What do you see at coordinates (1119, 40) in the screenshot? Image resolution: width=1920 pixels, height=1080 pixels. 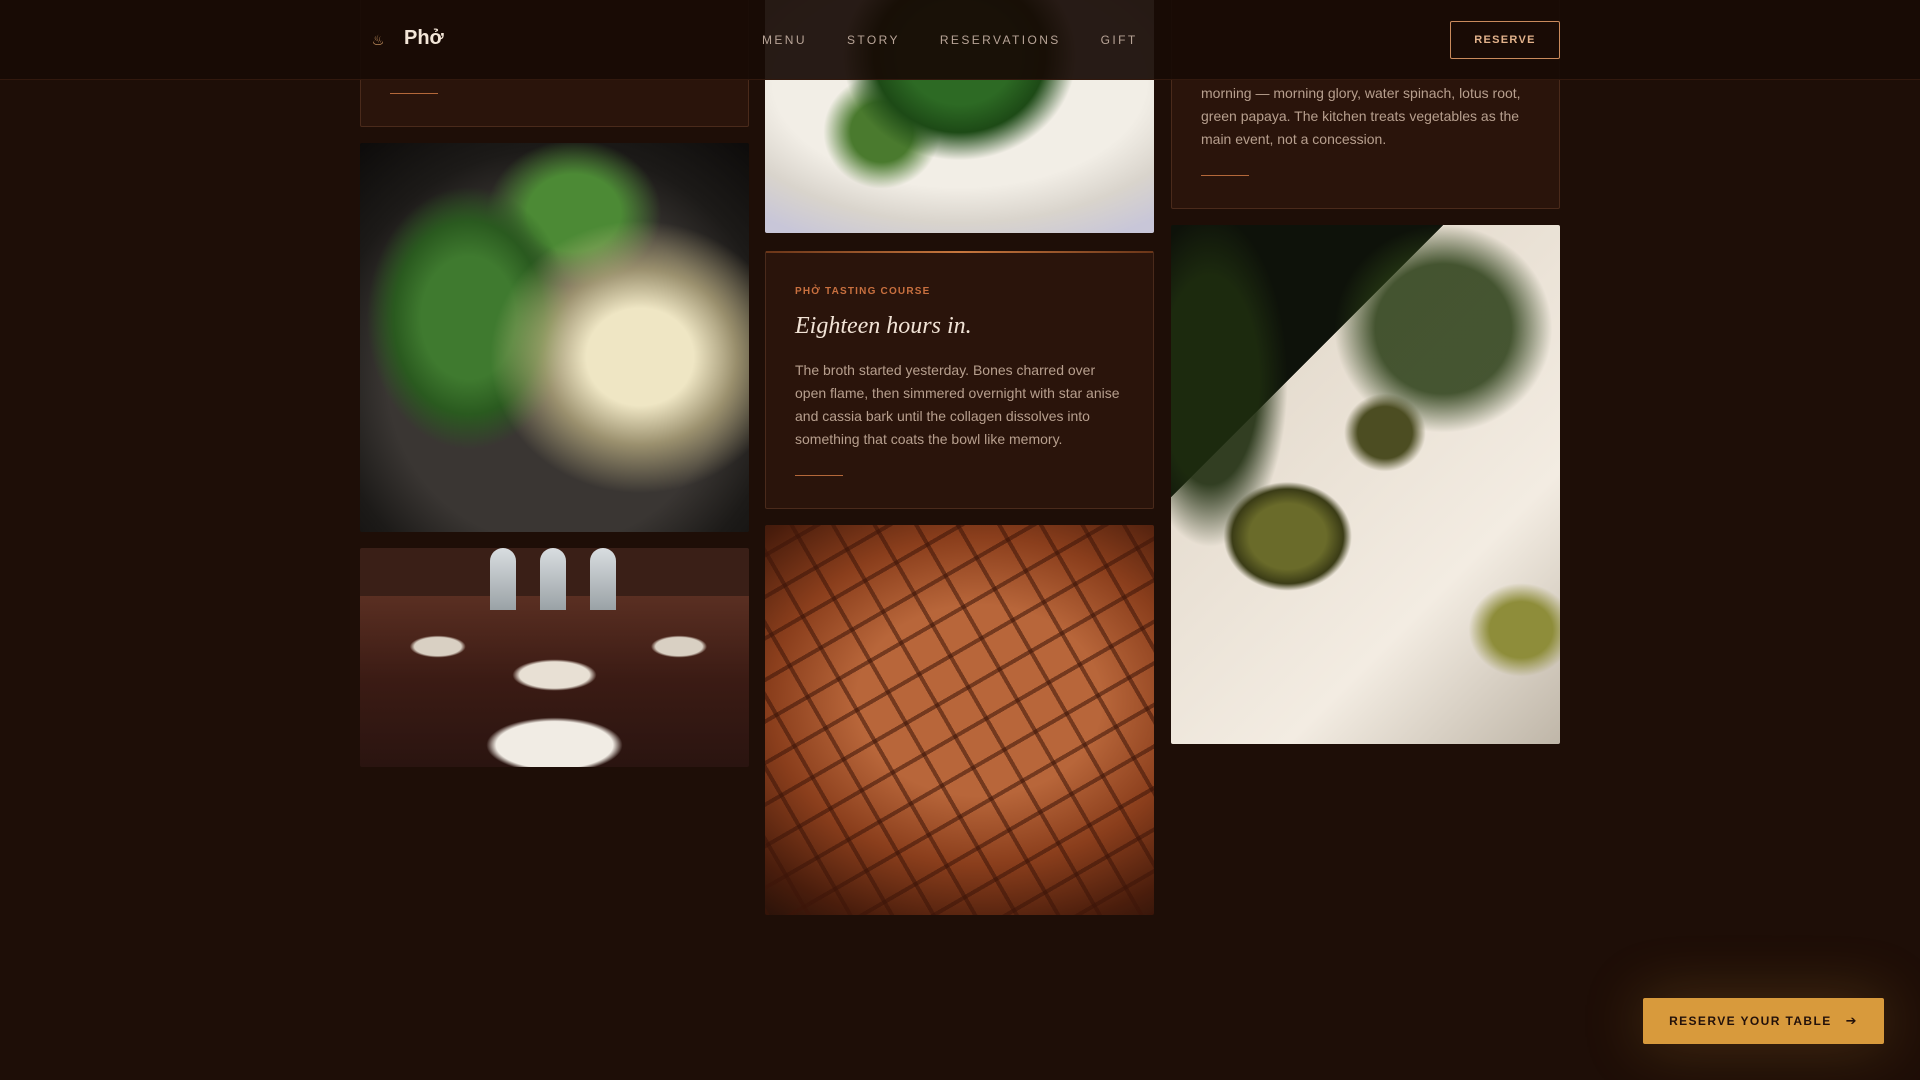 I see `nav-item-gift: GIFT` at bounding box center [1119, 40].